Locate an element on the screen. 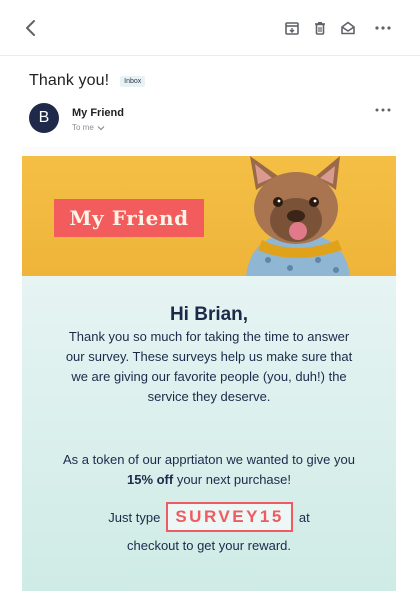 The width and height of the screenshot is (420, 613). email-subject: Thank you! is located at coordinates (69, 80).